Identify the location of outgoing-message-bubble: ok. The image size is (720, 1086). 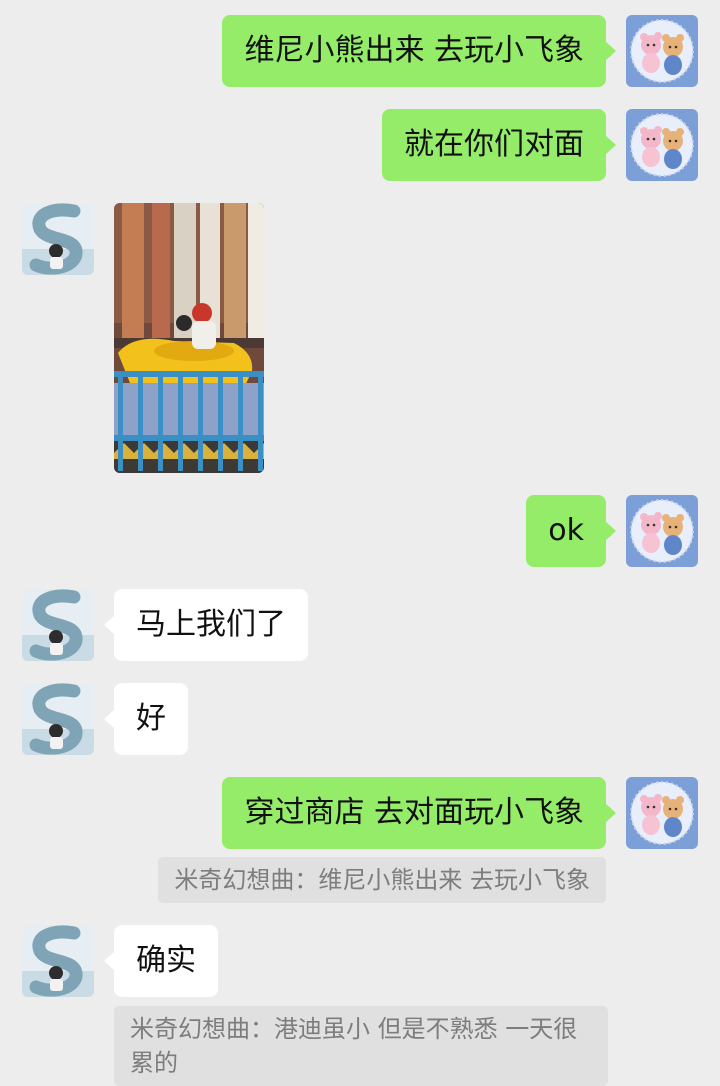
(571, 531).